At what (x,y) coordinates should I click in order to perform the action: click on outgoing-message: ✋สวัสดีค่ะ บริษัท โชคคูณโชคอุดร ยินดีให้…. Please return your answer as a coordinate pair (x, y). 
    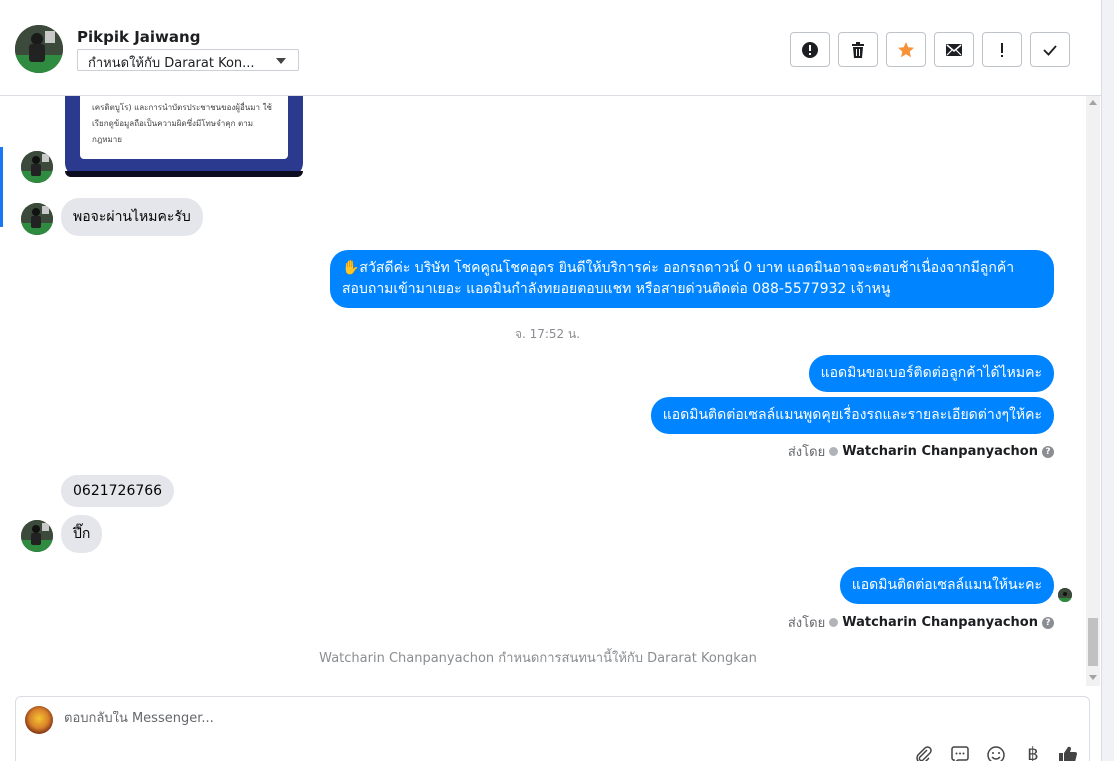
    Looking at the image, I should click on (692, 279).